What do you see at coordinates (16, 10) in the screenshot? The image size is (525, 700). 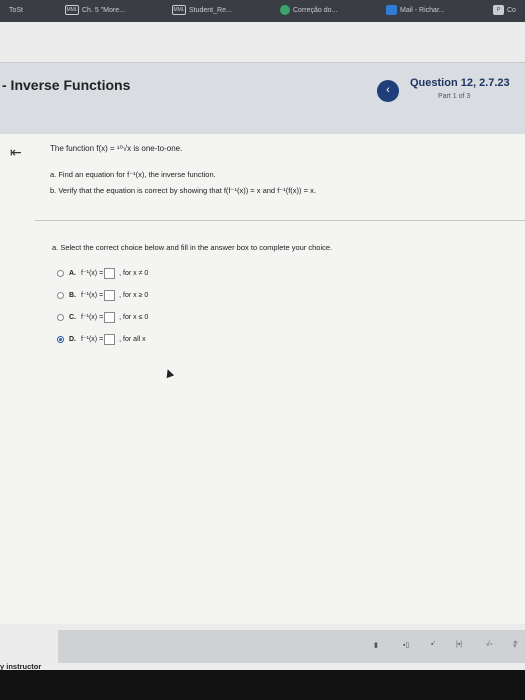 I see `tab-label: ToSt` at bounding box center [16, 10].